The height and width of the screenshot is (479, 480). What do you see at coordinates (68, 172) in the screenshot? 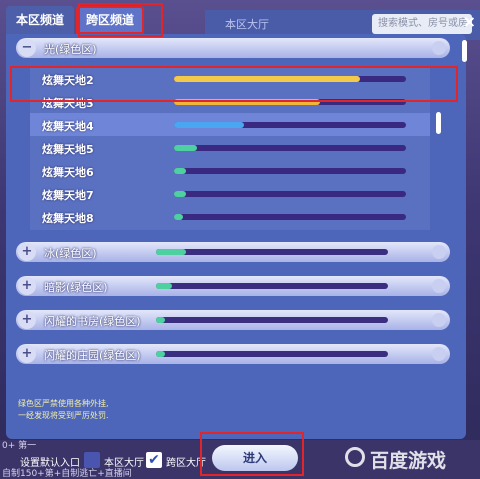
I see `room-label: 炫舞天地6` at bounding box center [68, 172].